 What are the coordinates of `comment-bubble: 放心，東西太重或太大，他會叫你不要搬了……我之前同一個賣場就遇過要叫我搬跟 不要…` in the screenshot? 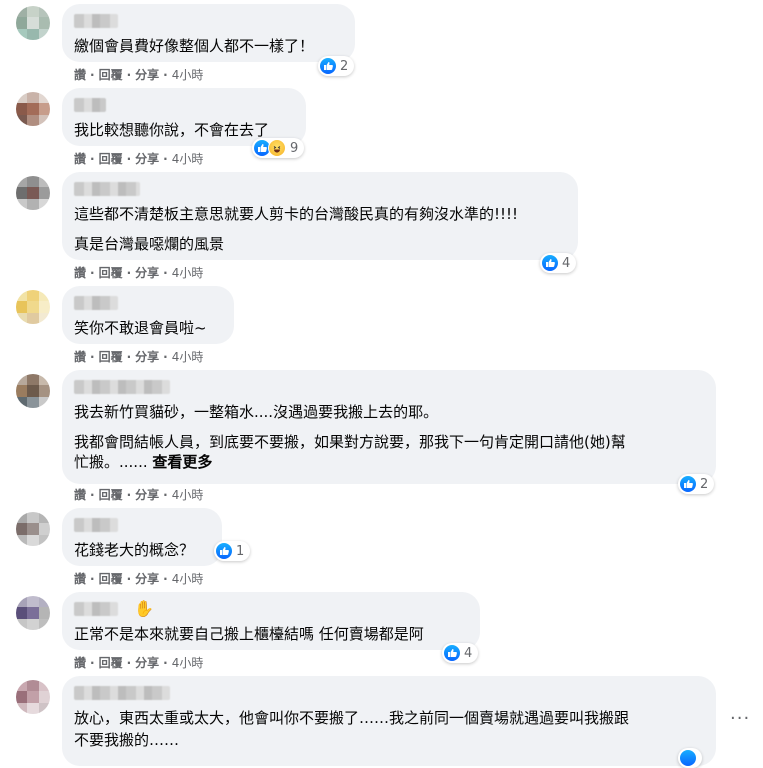 It's located at (389, 721).